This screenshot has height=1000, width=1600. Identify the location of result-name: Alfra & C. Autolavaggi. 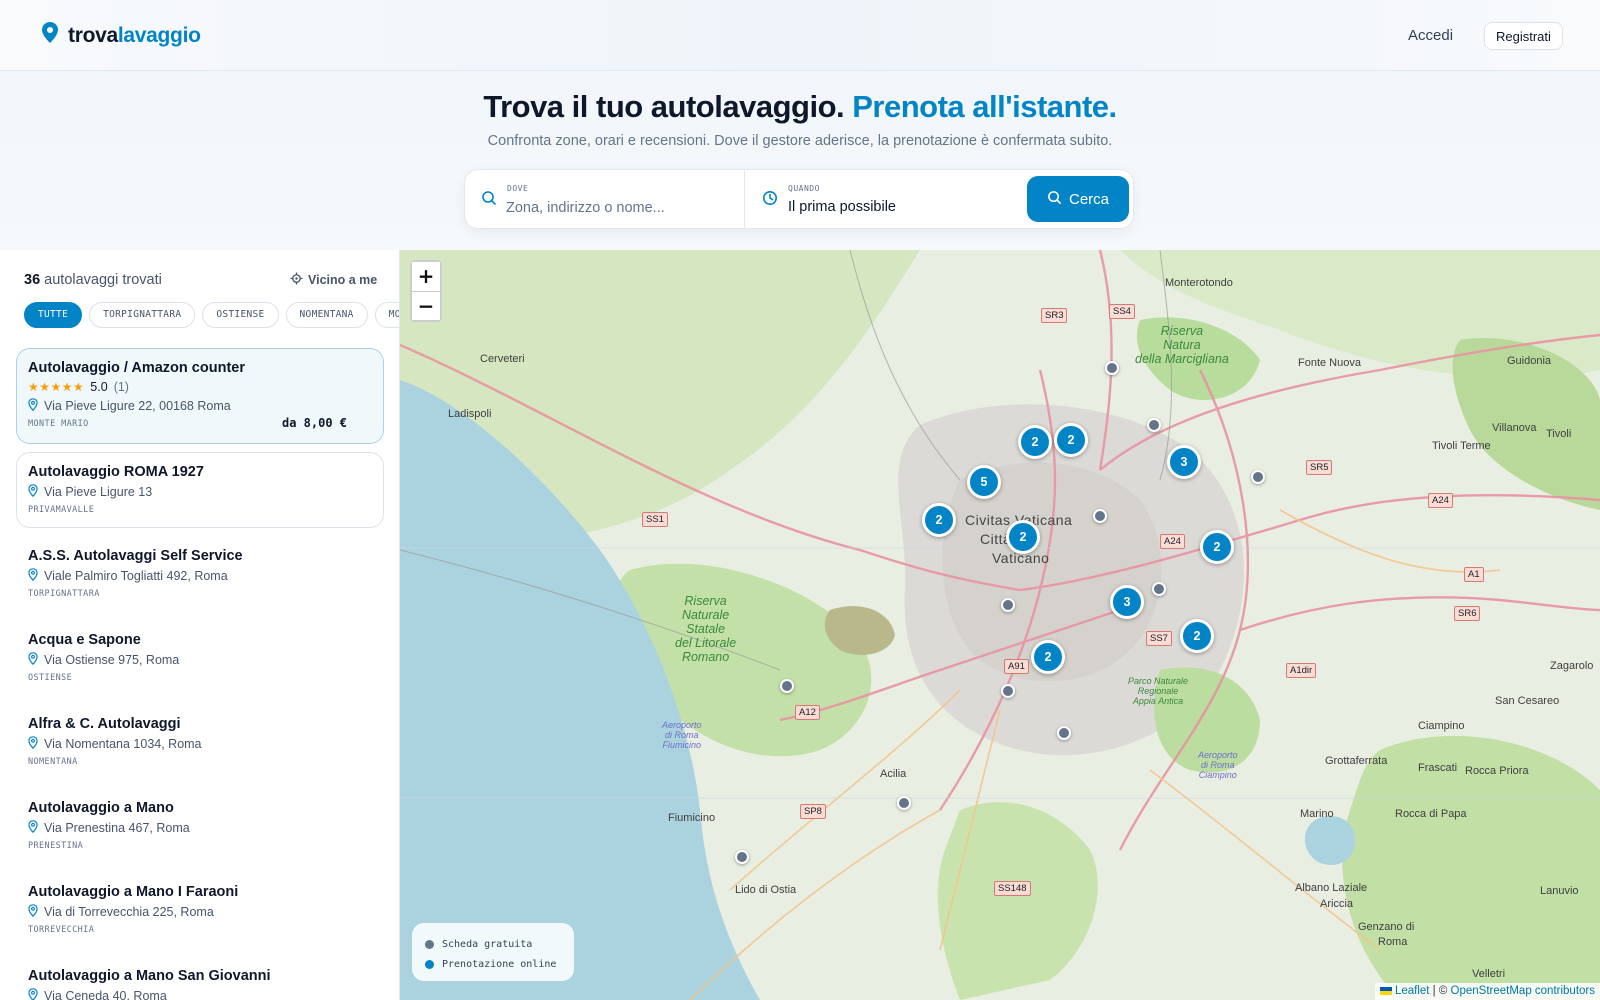
(104, 724).